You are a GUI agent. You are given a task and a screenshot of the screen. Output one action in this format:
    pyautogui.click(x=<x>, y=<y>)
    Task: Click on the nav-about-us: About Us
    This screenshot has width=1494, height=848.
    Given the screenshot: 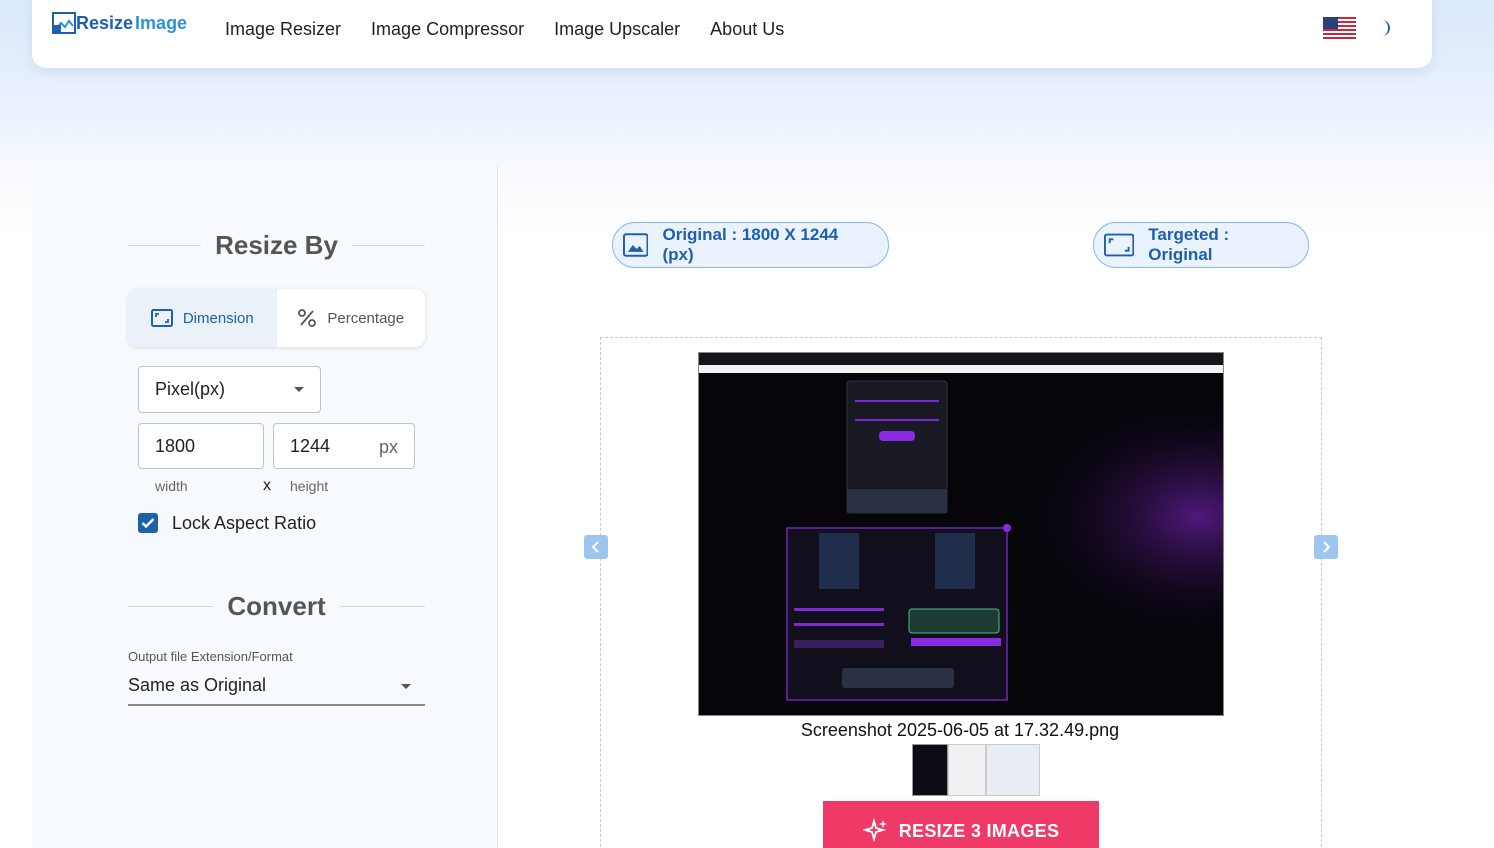 What is the action you would take?
    pyautogui.click(x=747, y=29)
    